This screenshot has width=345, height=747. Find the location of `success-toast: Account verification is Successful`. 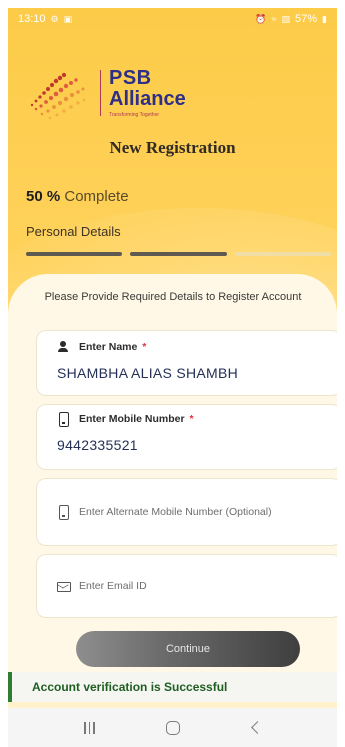

success-toast: Account verification is Successful is located at coordinates (172, 687).